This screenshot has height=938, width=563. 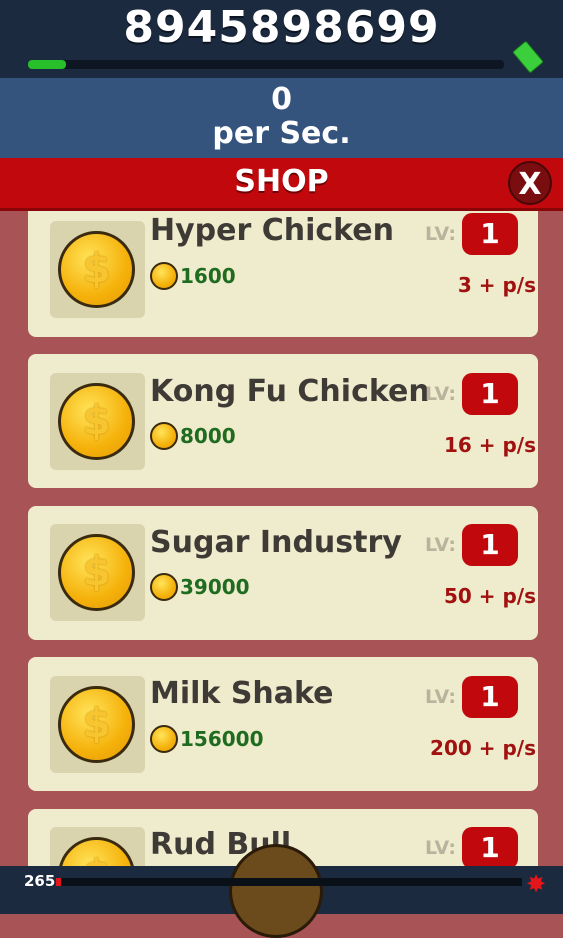 What do you see at coordinates (47, 64) in the screenshot?
I see `money-progress-fill` at bounding box center [47, 64].